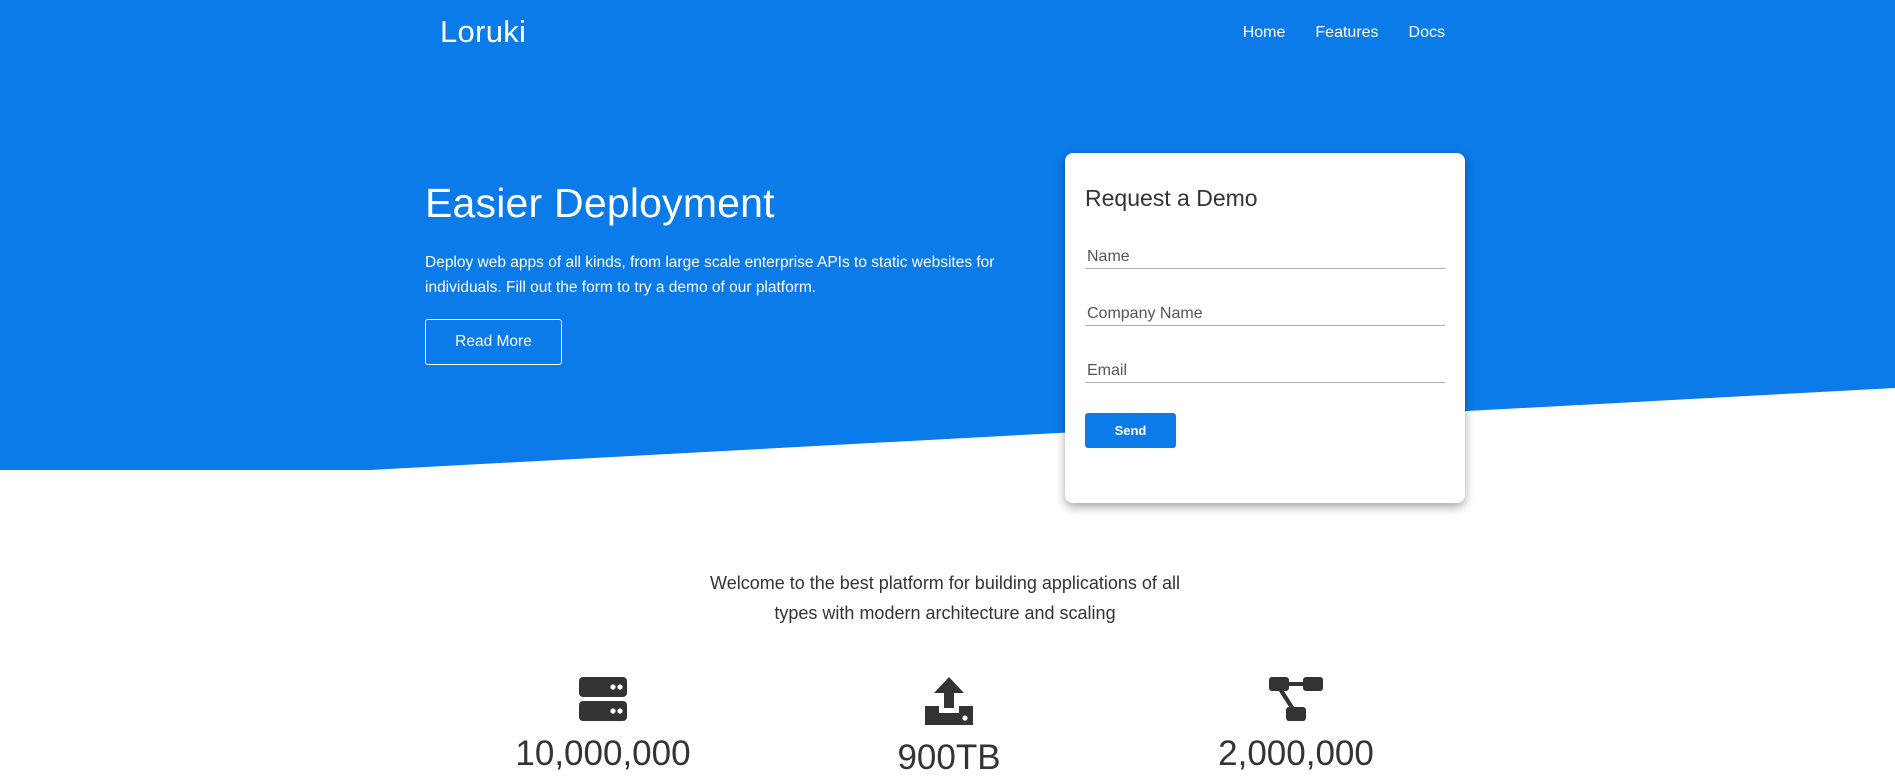 Image resolution: width=1895 pixels, height=778 pixels. I want to click on stat-value: 10,000,000, so click(603, 753).